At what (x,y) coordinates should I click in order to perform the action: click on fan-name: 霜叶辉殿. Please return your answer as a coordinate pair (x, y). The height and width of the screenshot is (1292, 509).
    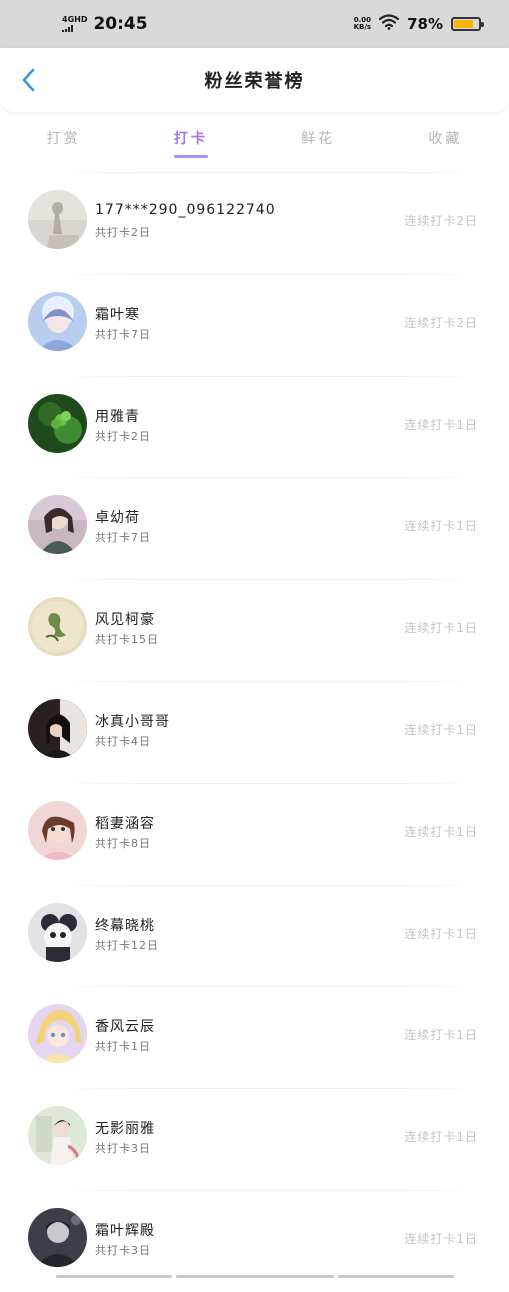
    Looking at the image, I should click on (125, 1230).